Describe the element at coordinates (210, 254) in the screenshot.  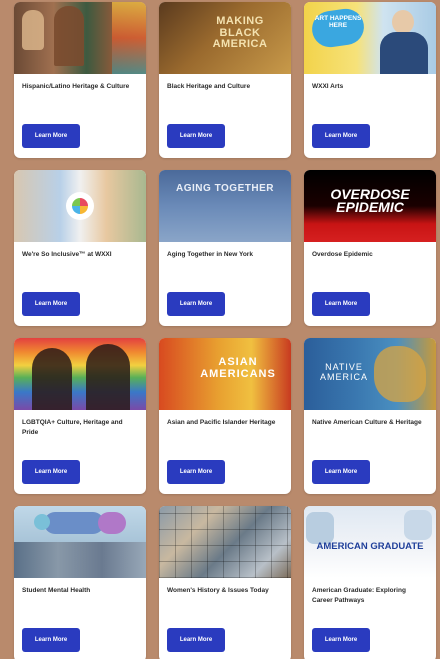
I see `card-title: Aging Together in New York` at that location.